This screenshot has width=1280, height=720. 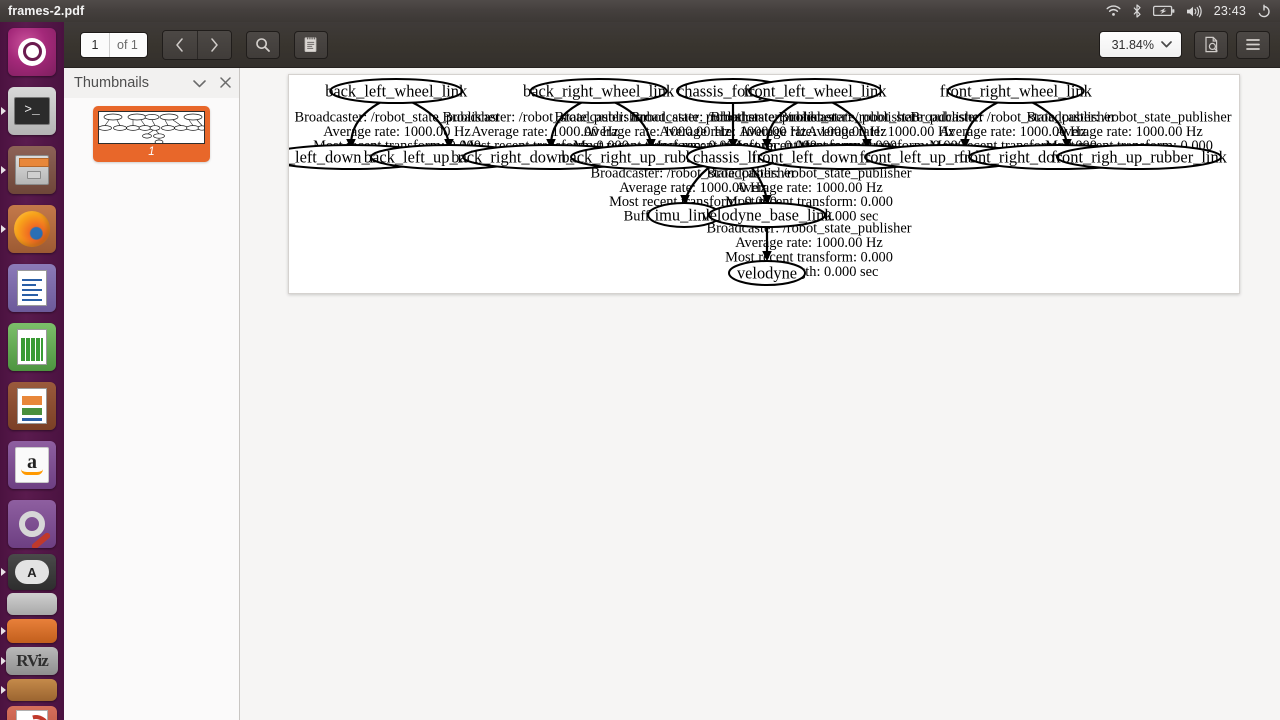 I want to click on launcher-item-gazebo: A, so click(x=32, y=572).